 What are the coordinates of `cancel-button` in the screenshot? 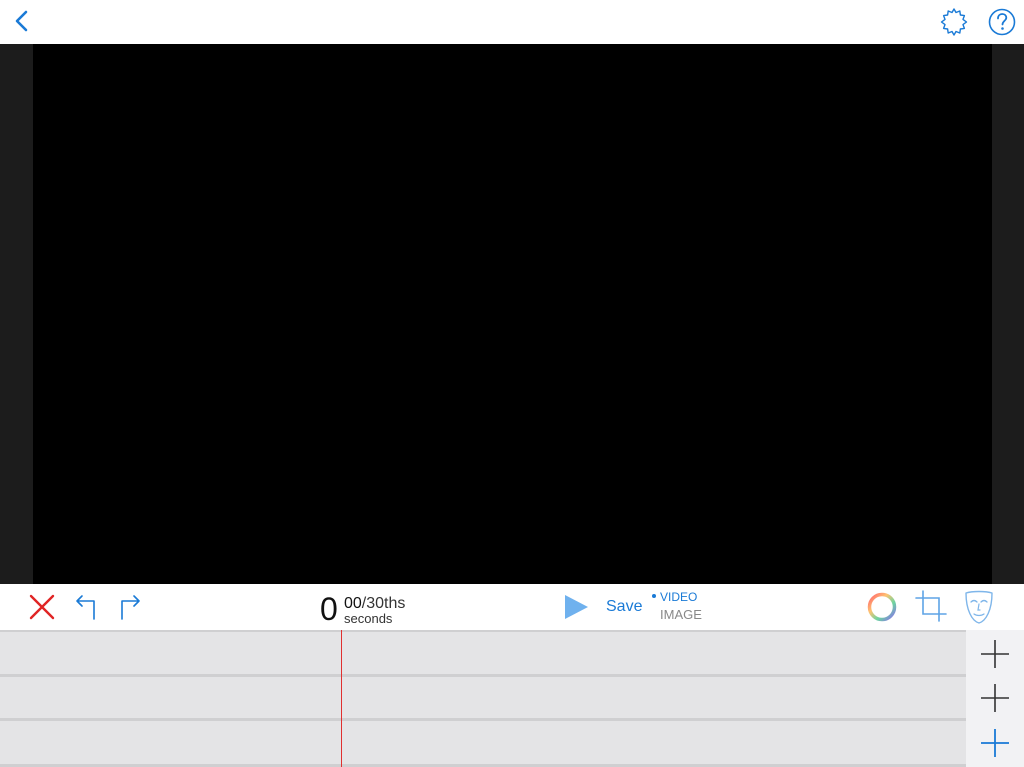 It's located at (42, 607).